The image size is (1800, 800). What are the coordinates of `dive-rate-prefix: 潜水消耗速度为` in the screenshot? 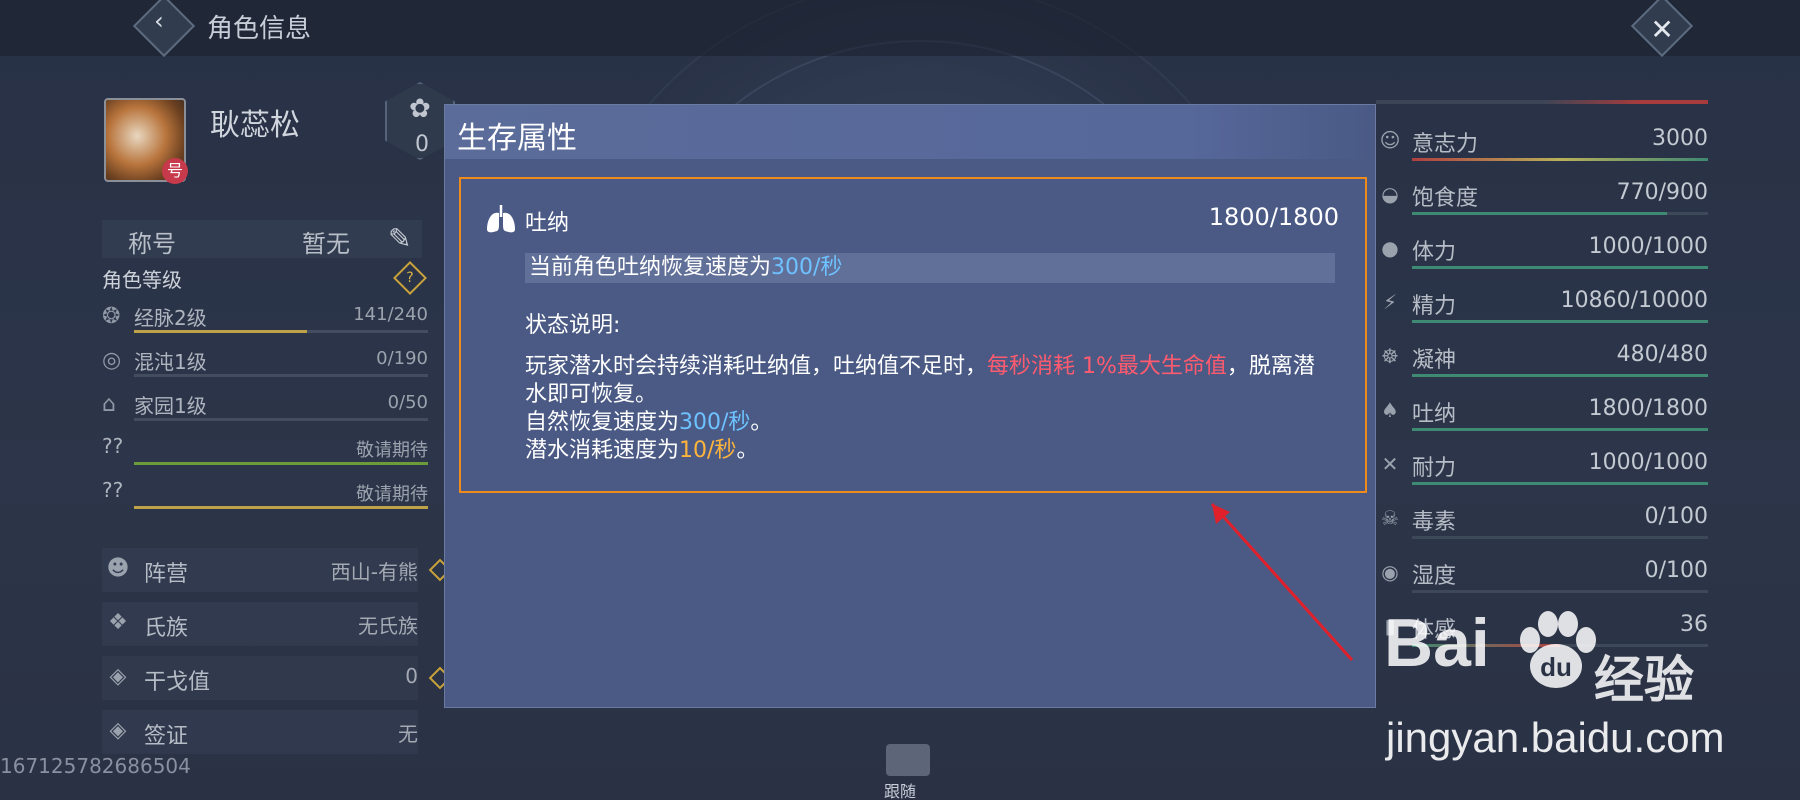 It's located at (602, 450).